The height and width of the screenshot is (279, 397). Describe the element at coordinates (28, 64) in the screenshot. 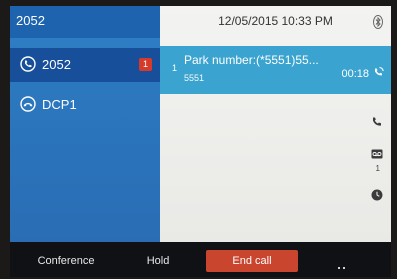

I see `phone-active-icon` at that location.